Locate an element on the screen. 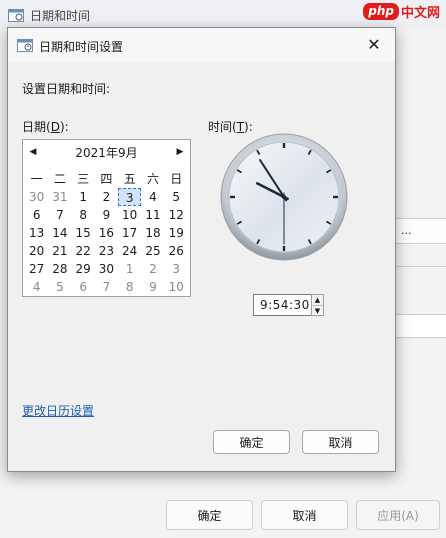 This screenshot has width=446, height=538. php-watermark-logo: php 中文网 is located at coordinates (401, 11).